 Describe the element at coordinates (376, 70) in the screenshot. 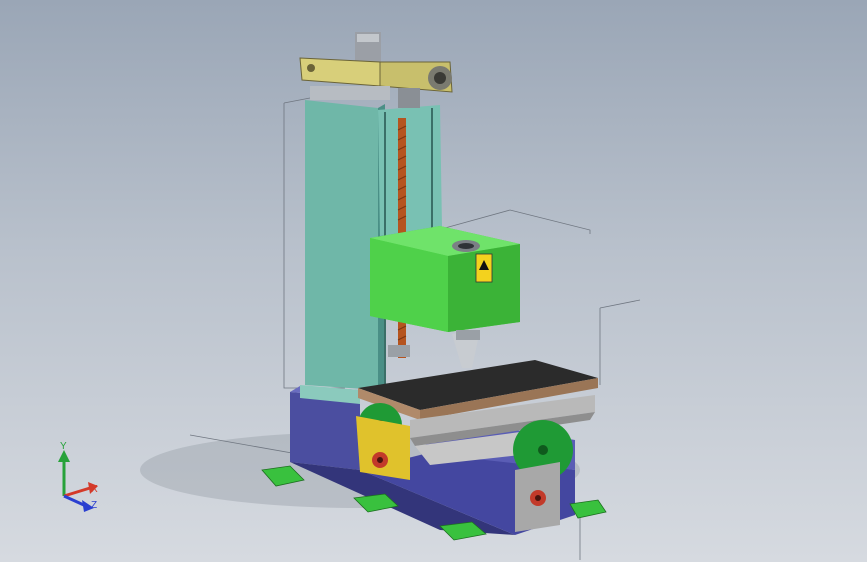

I see `top-motor-bracket` at that location.